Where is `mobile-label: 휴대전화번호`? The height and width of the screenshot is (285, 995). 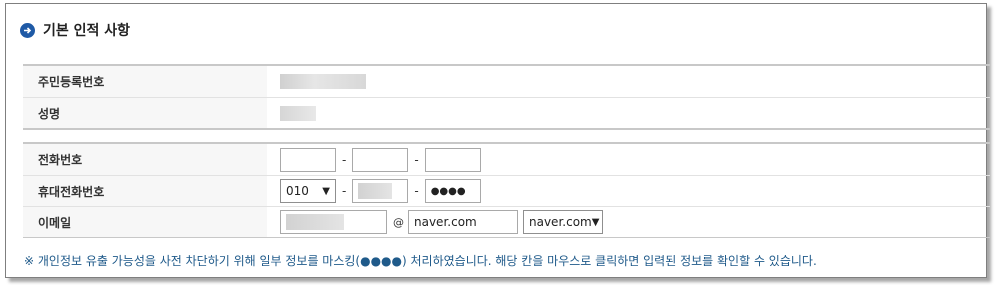
mobile-label: 휴대전화번호 is located at coordinates (145, 191).